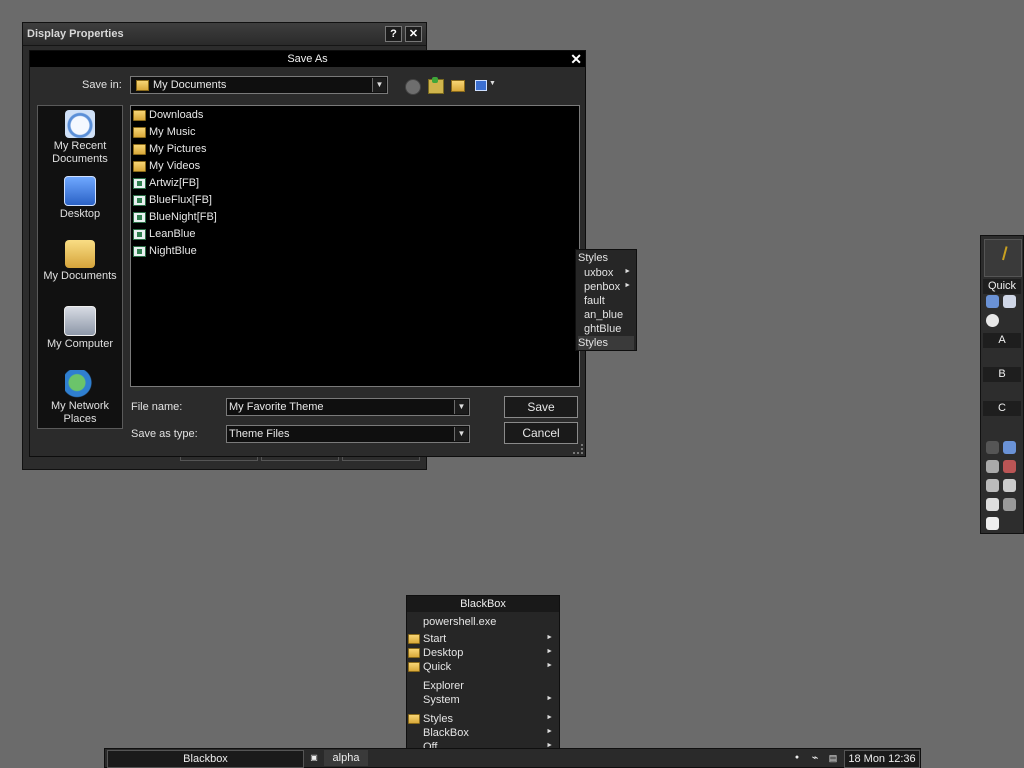 The height and width of the screenshot is (768, 1024). I want to click on list-item: Artwiz[FB], so click(166, 183).